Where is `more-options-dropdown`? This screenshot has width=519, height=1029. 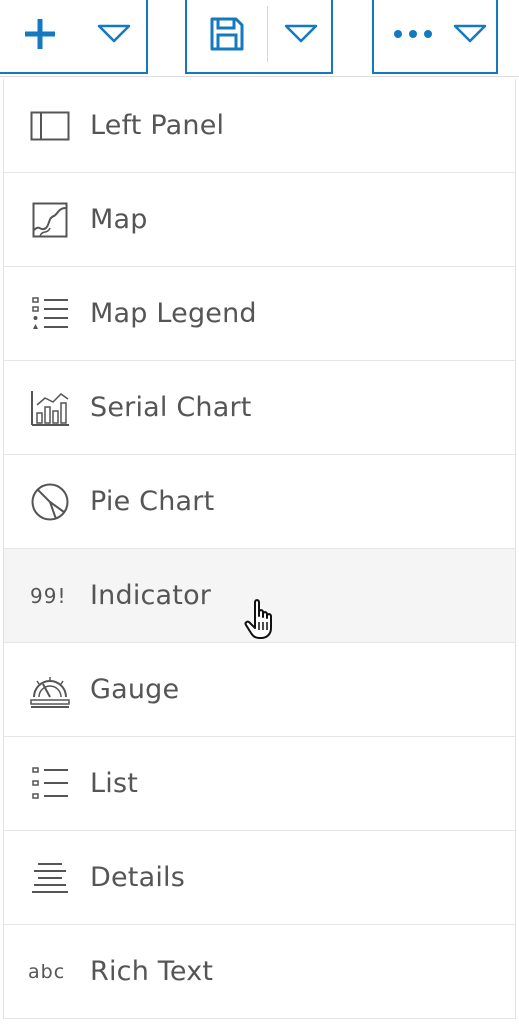
more-options-dropdown is located at coordinates (470, 36).